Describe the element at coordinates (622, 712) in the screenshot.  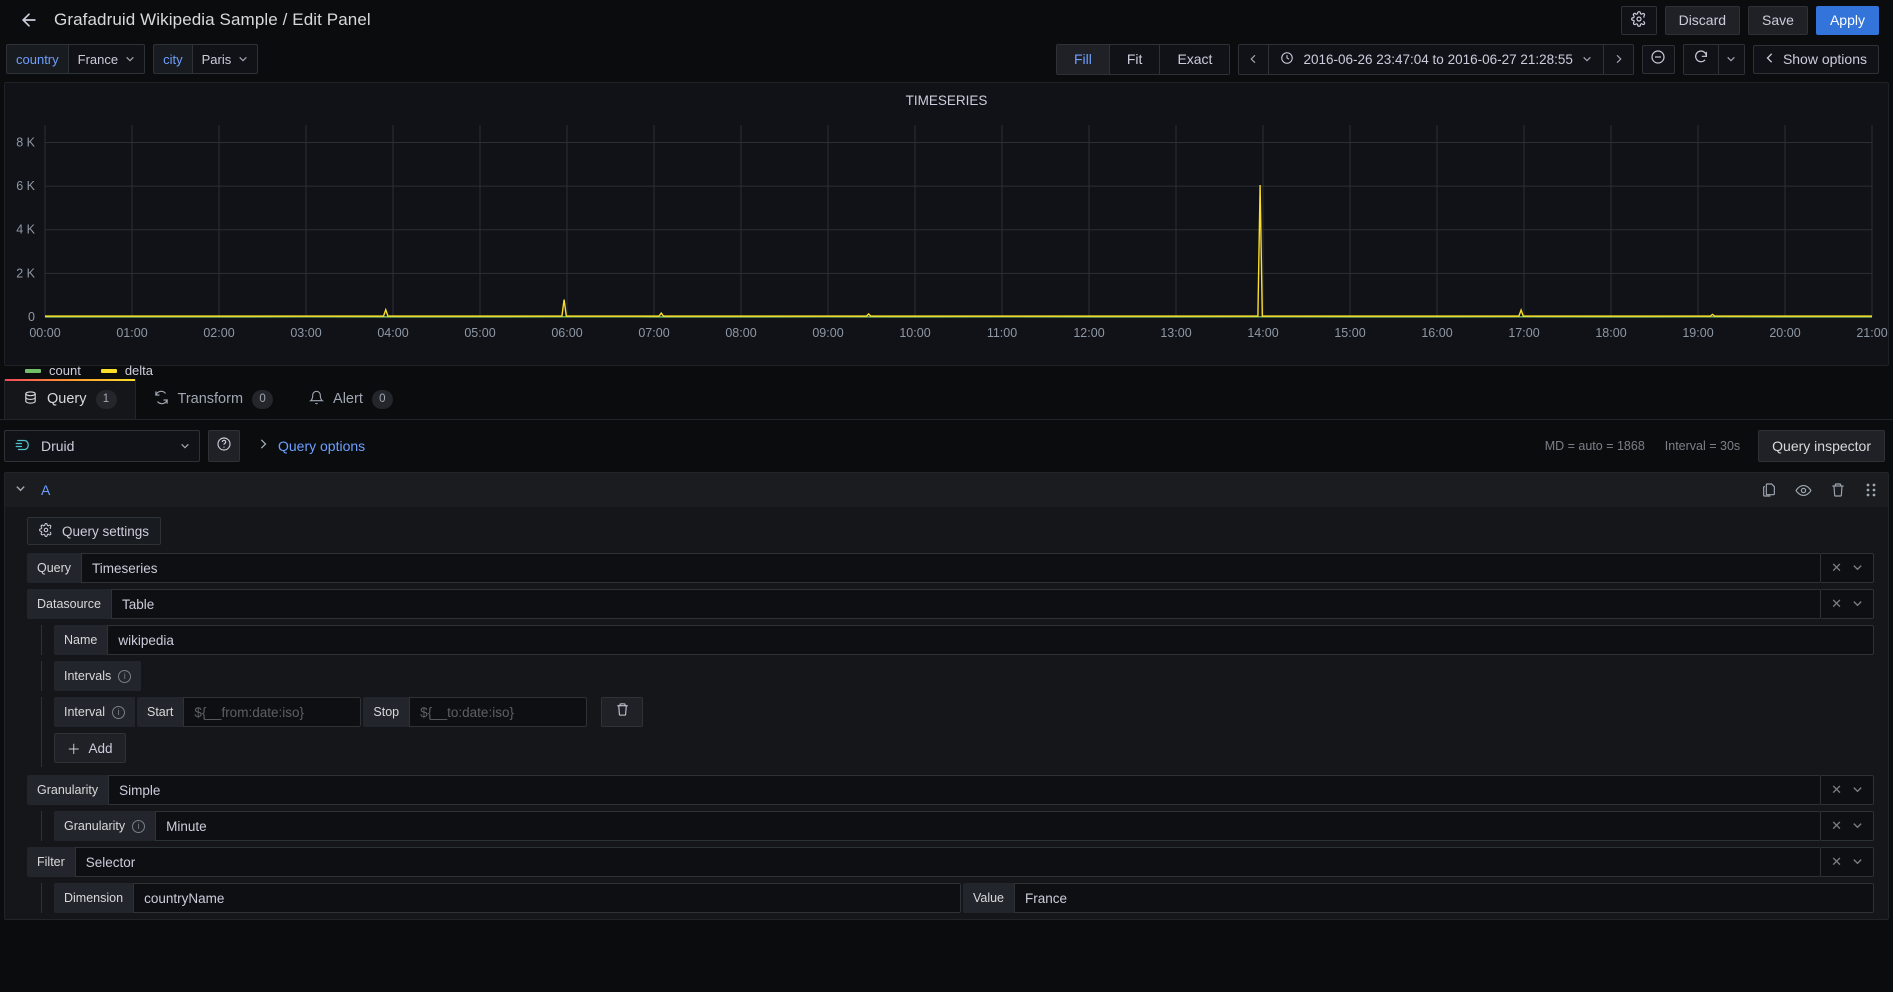
I see `delete-interval-button` at that location.